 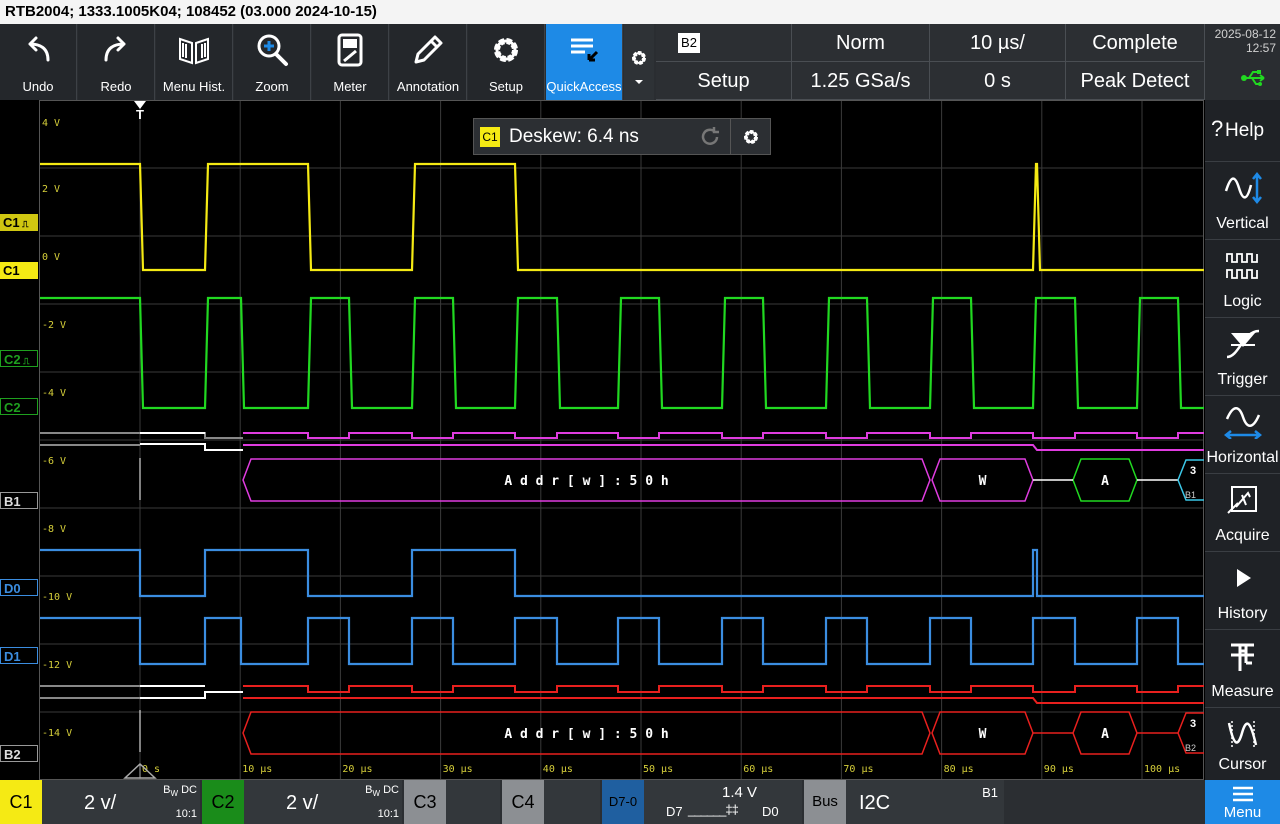 What do you see at coordinates (1242, 812) in the screenshot?
I see `menu-label: Menu` at bounding box center [1242, 812].